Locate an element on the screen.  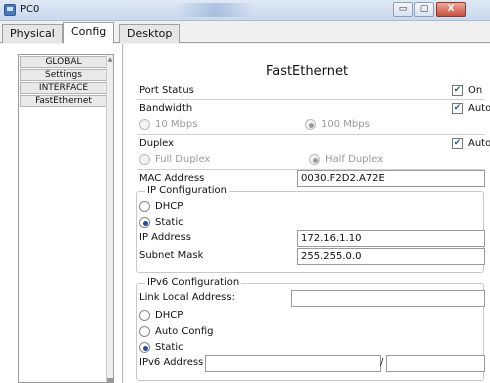
scroll-thumb is located at coordinates (110, 380).